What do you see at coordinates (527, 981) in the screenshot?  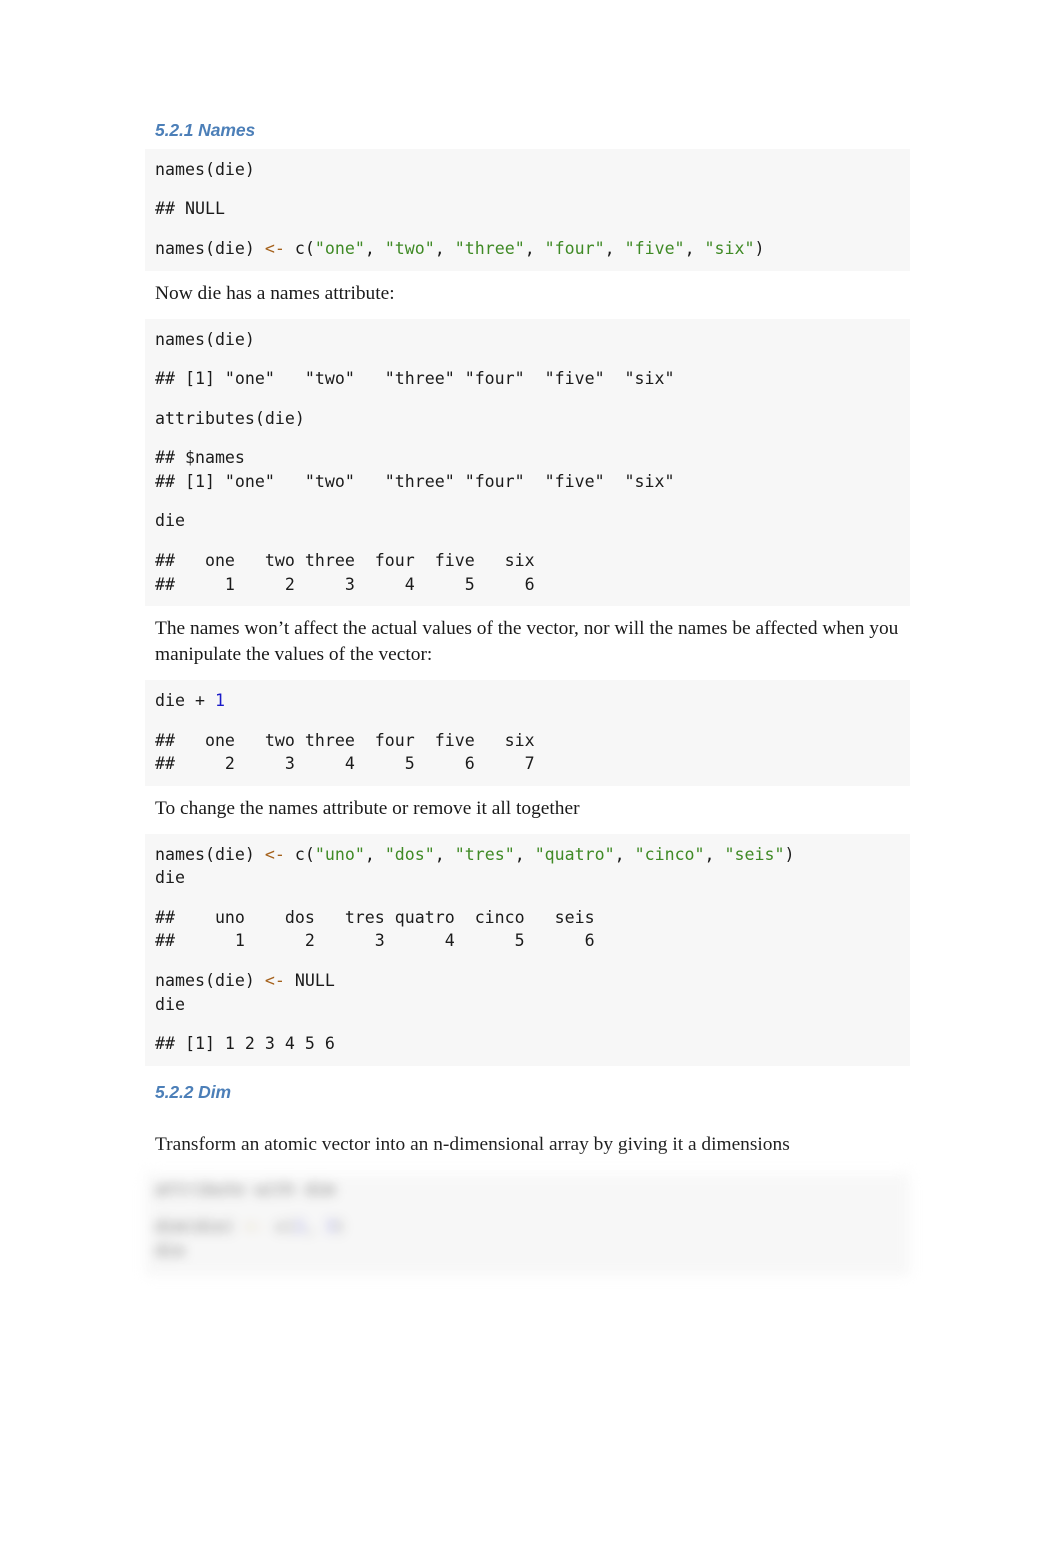 I see `code-line: names(die) <- NULL` at bounding box center [527, 981].